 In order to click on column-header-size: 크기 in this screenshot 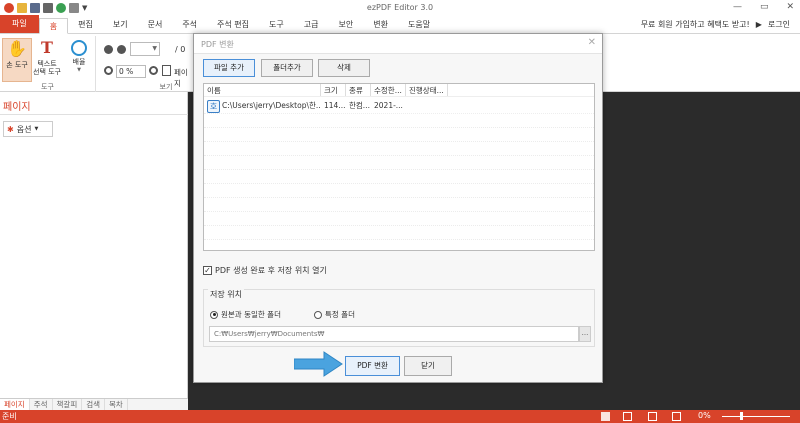, I will do `click(333, 90)`.